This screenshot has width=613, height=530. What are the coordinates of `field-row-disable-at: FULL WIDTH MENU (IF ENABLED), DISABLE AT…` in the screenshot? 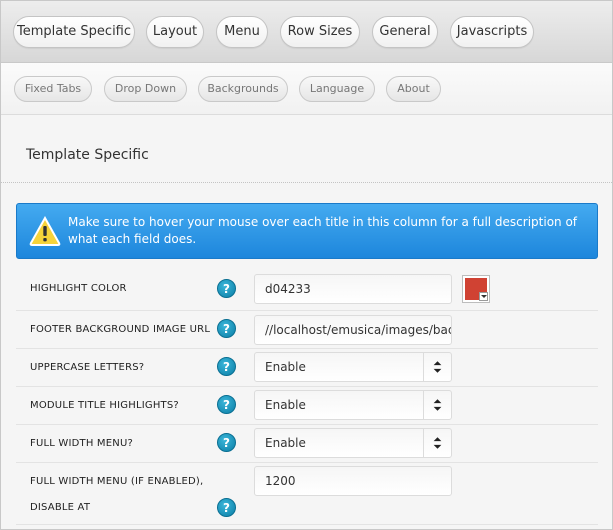 It's located at (307, 494).